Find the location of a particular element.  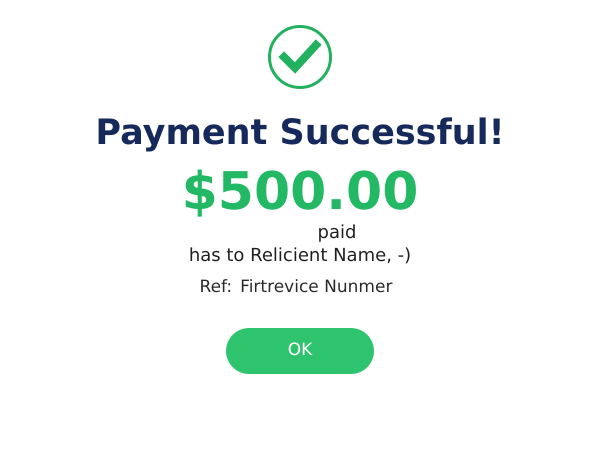

reference-value: Firtrevice Nunmer is located at coordinates (316, 287).